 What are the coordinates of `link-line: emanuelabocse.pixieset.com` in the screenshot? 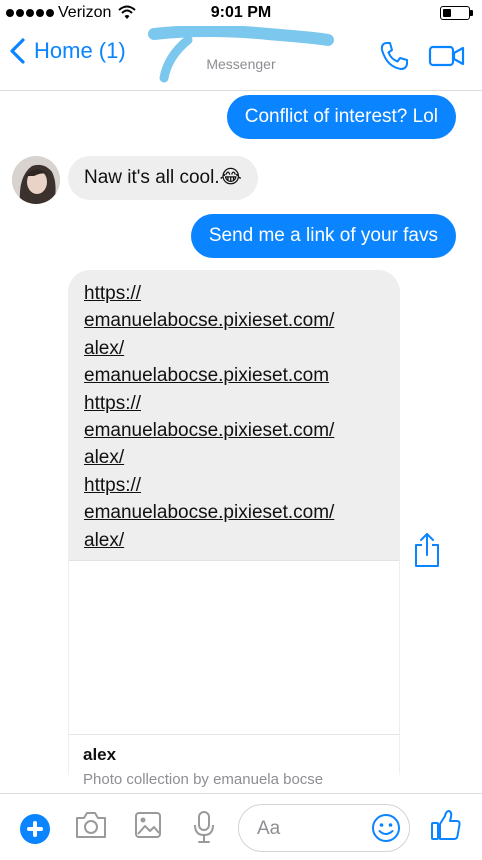 It's located at (236, 375).